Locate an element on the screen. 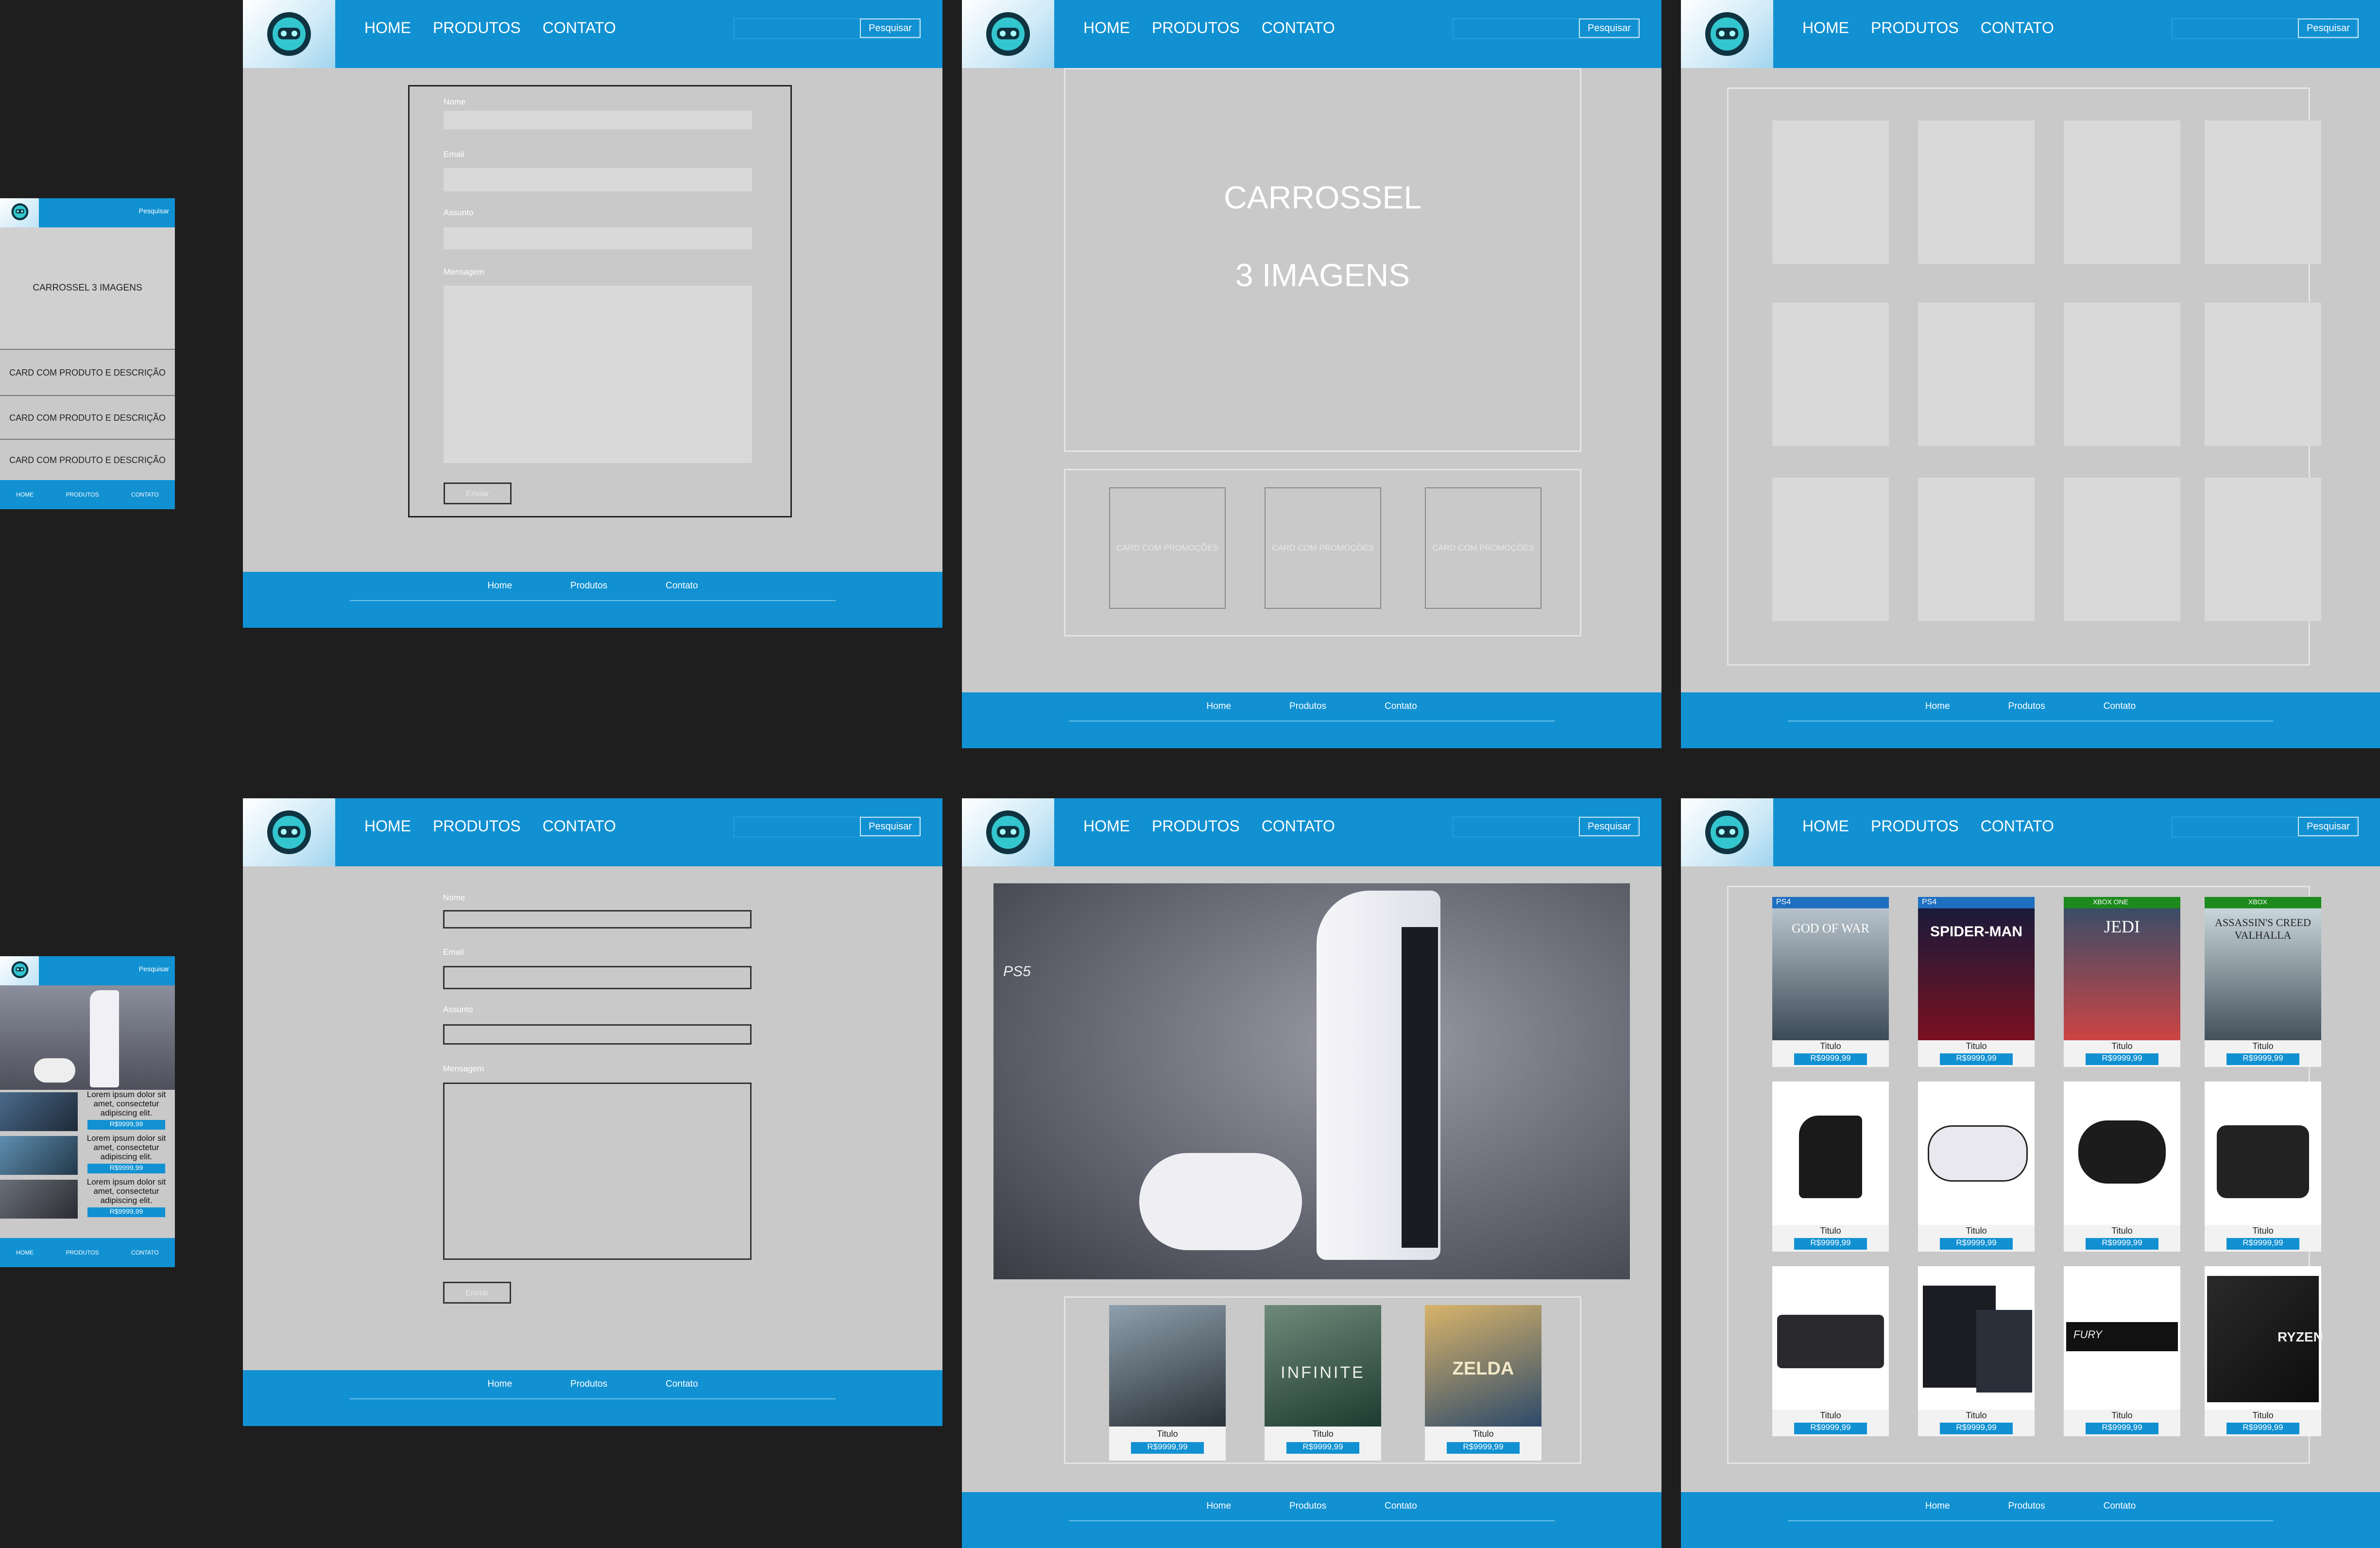 Image resolution: width=2380 pixels, height=1548 pixels. product-card: JEDI XBOX ONE Titulo R$9999,99 is located at coordinates (2122, 982).